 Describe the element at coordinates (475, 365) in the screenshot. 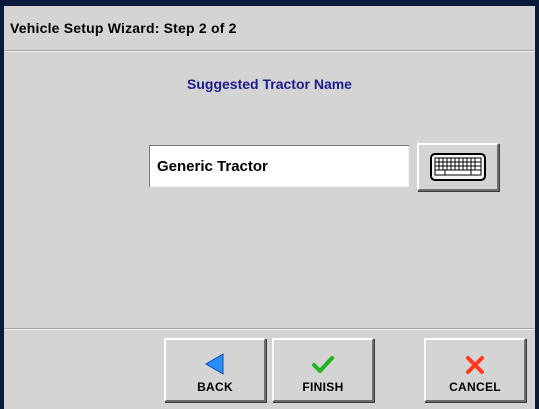

I see `x-icon` at that location.